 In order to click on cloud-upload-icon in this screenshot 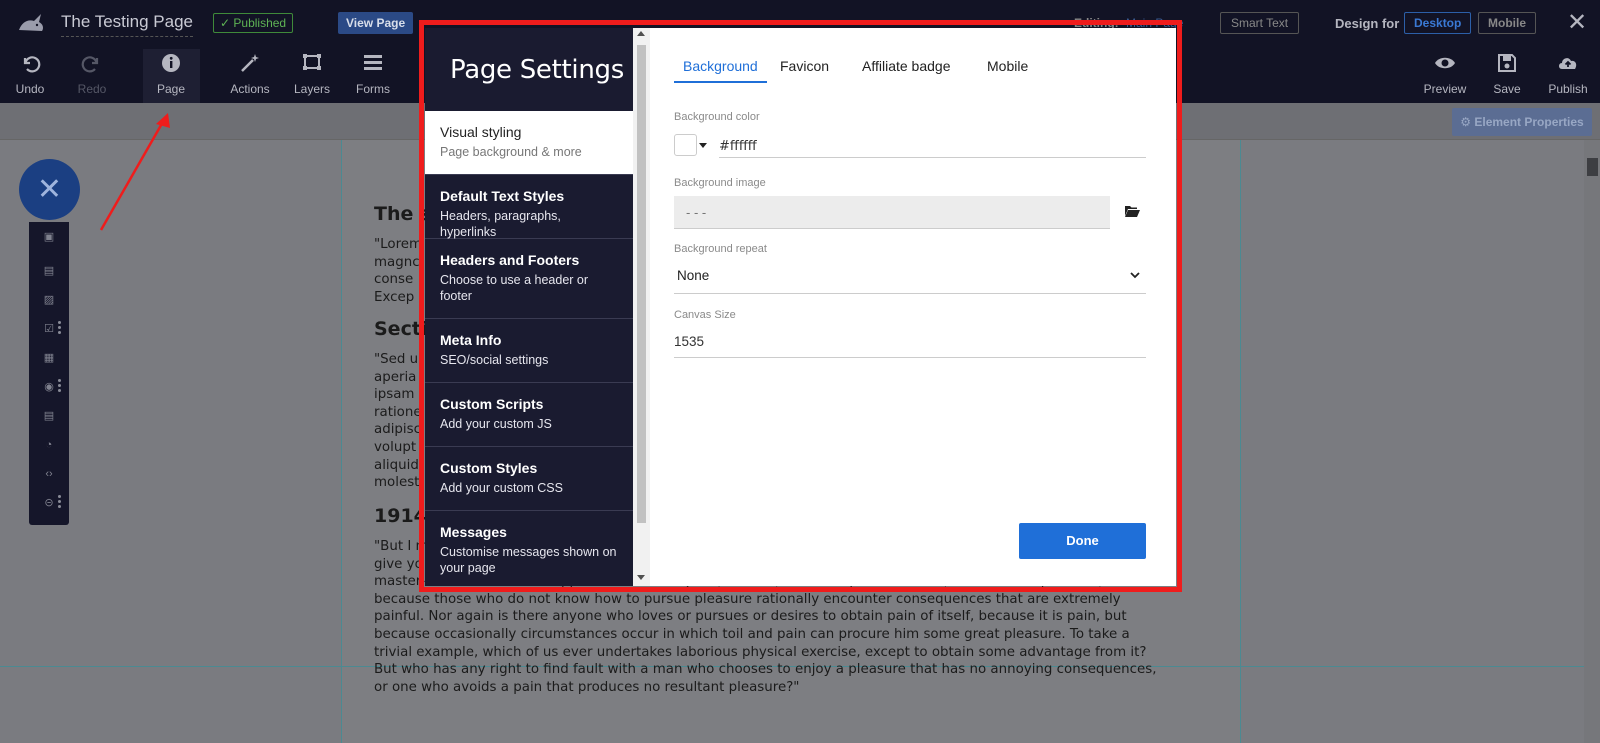, I will do `click(1568, 64)`.